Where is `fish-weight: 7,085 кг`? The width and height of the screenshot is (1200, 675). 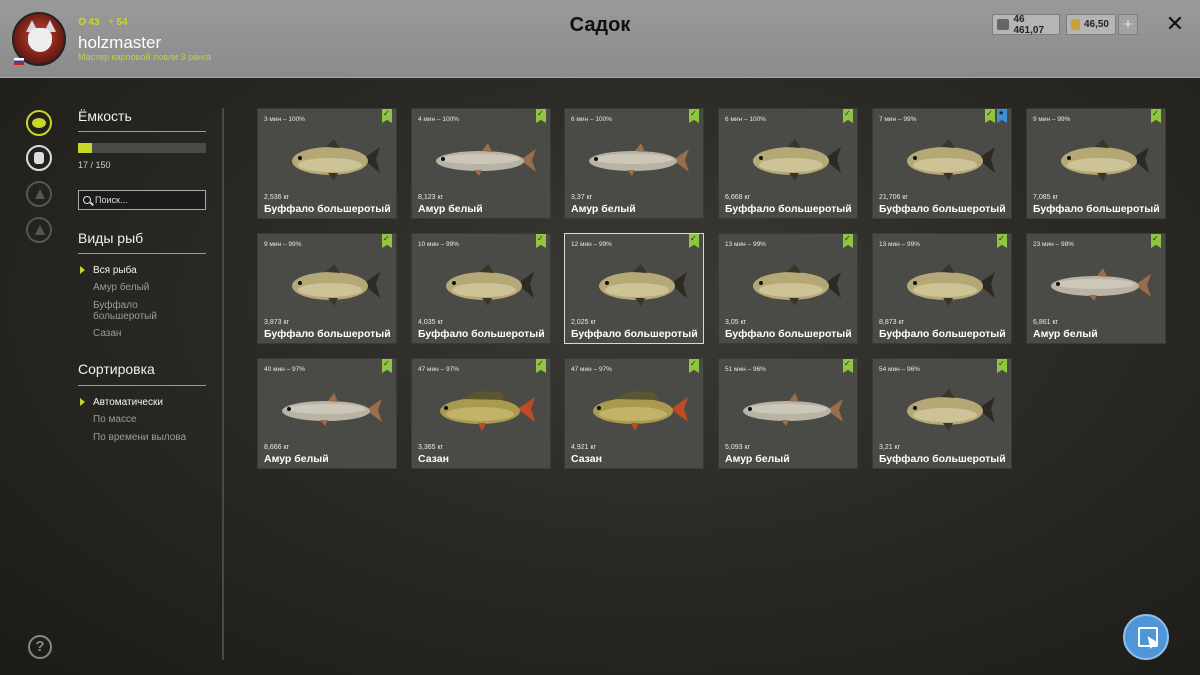 fish-weight: 7,085 кг is located at coordinates (1046, 197).